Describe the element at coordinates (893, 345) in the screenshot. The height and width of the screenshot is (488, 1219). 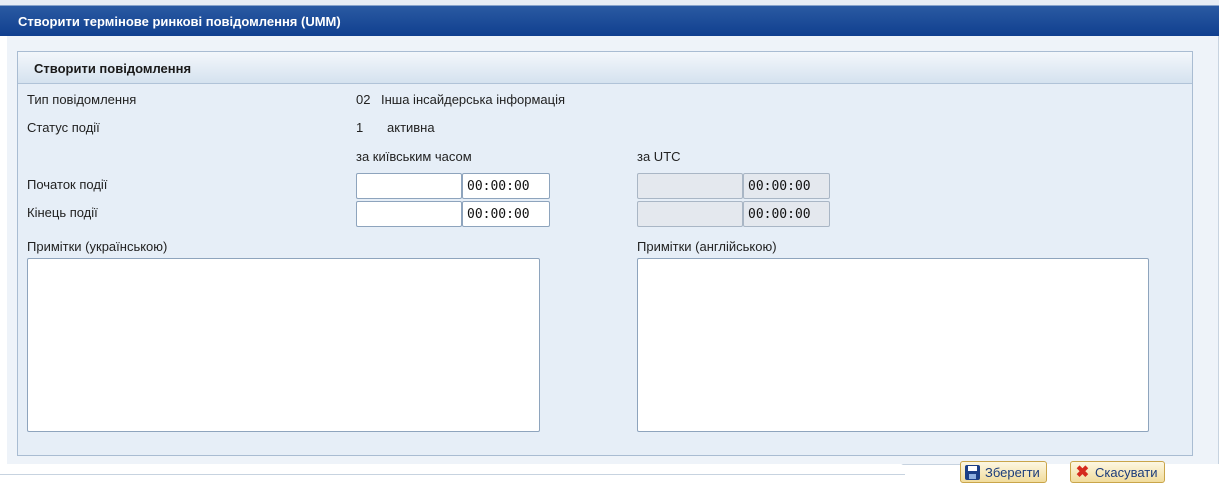
I see `notes-english-textarea` at that location.